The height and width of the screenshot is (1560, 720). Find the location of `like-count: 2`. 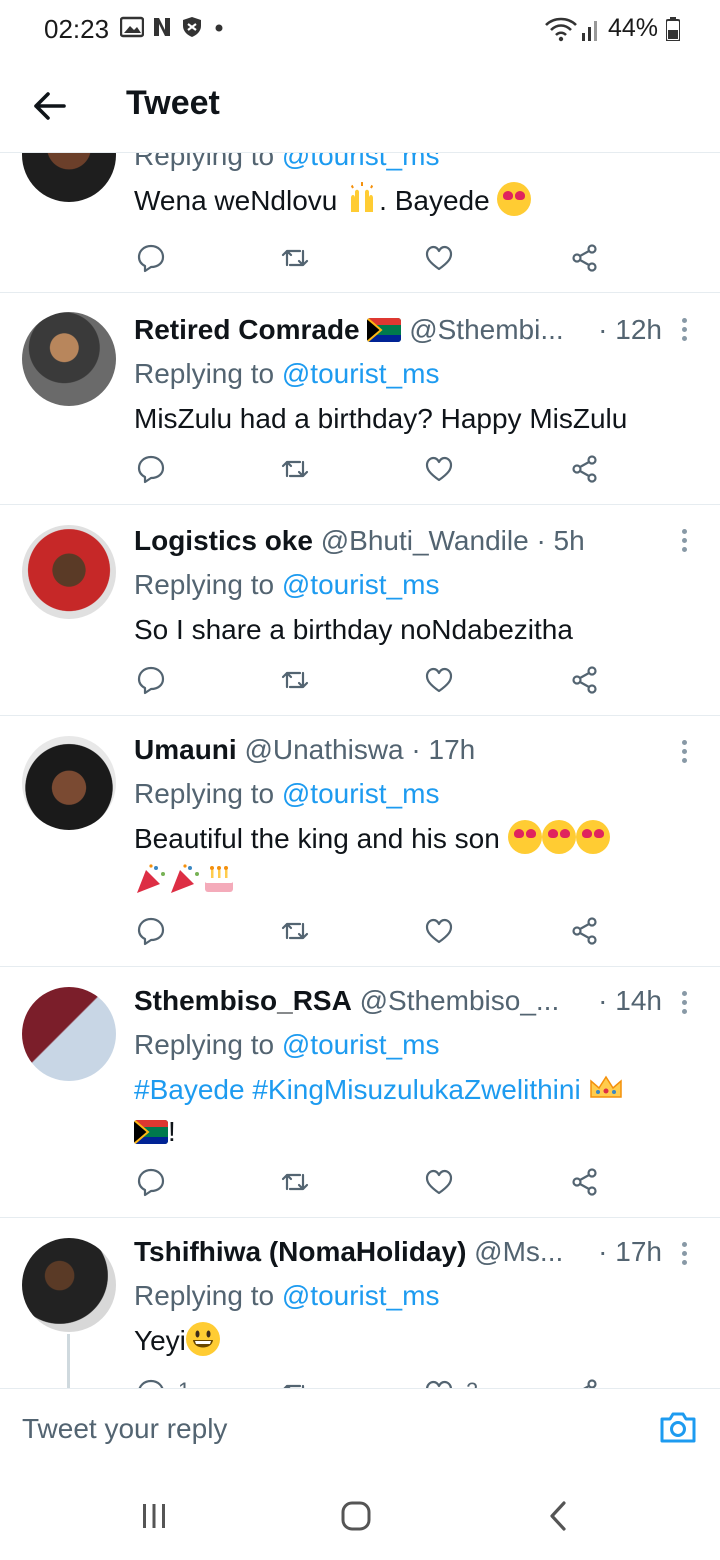

like-count: 2 is located at coordinates (472, 1383).